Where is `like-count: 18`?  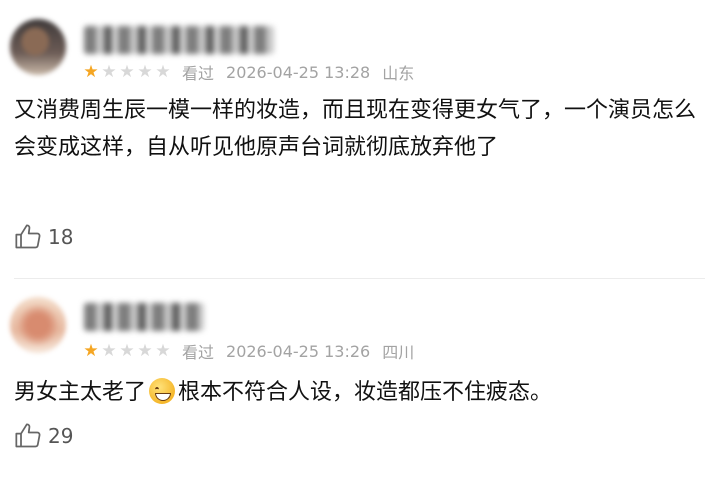 like-count: 18 is located at coordinates (61, 237).